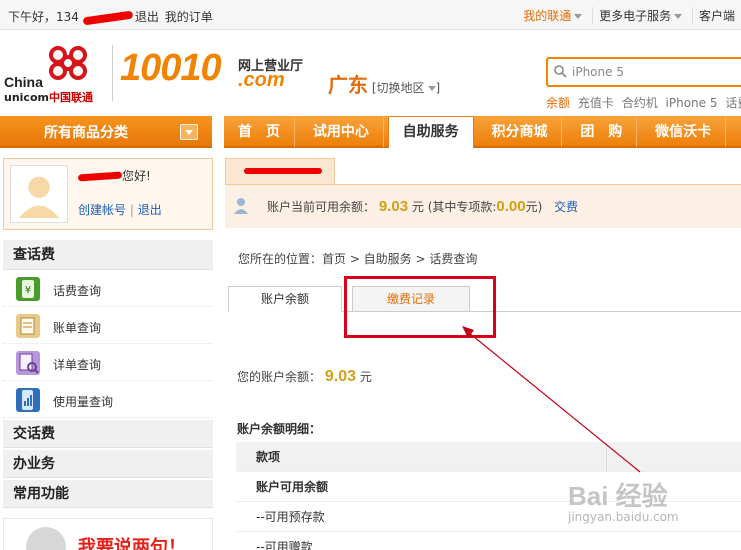  I want to click on user-greeting: 您好!, so click(114, 175).